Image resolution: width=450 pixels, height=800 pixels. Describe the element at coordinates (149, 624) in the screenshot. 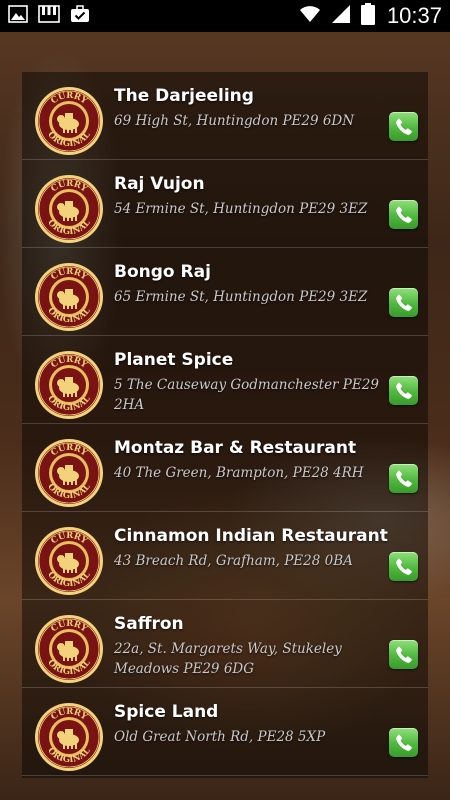

I see `restaurant-name: Saffron` at that location.